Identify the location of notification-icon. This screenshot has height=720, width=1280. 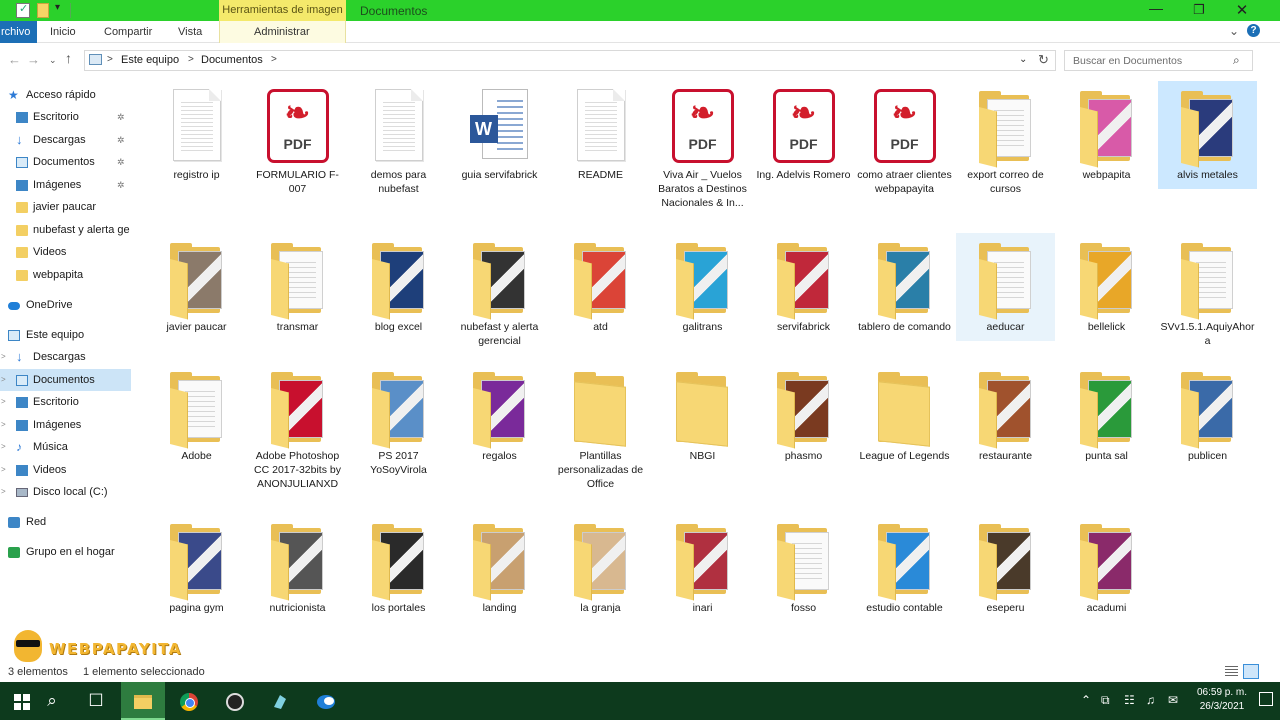
(1266, 699).